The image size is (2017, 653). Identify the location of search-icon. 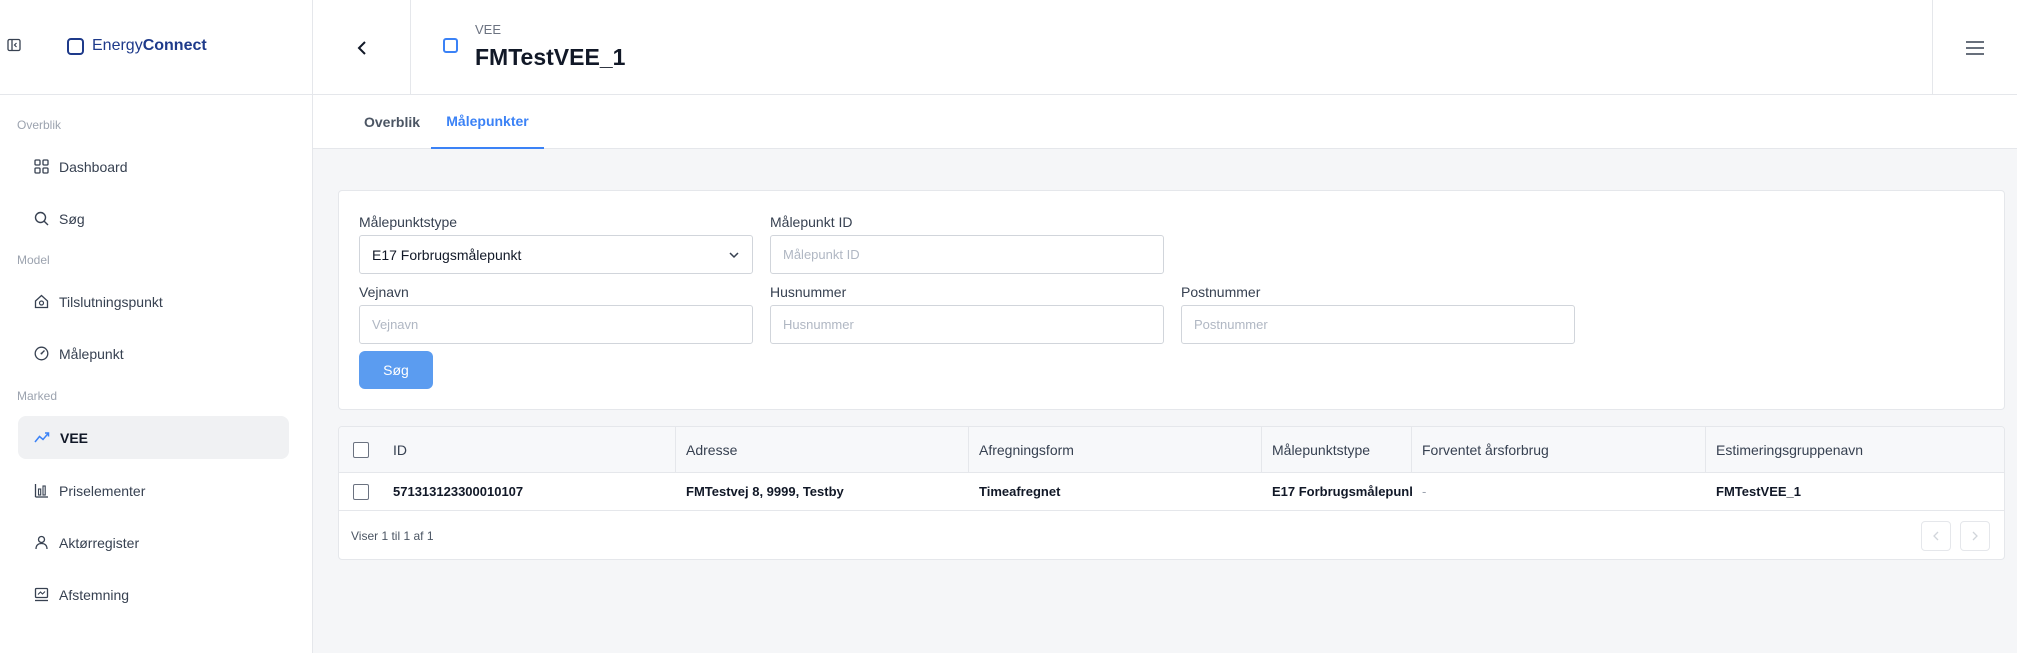
(41, 218).